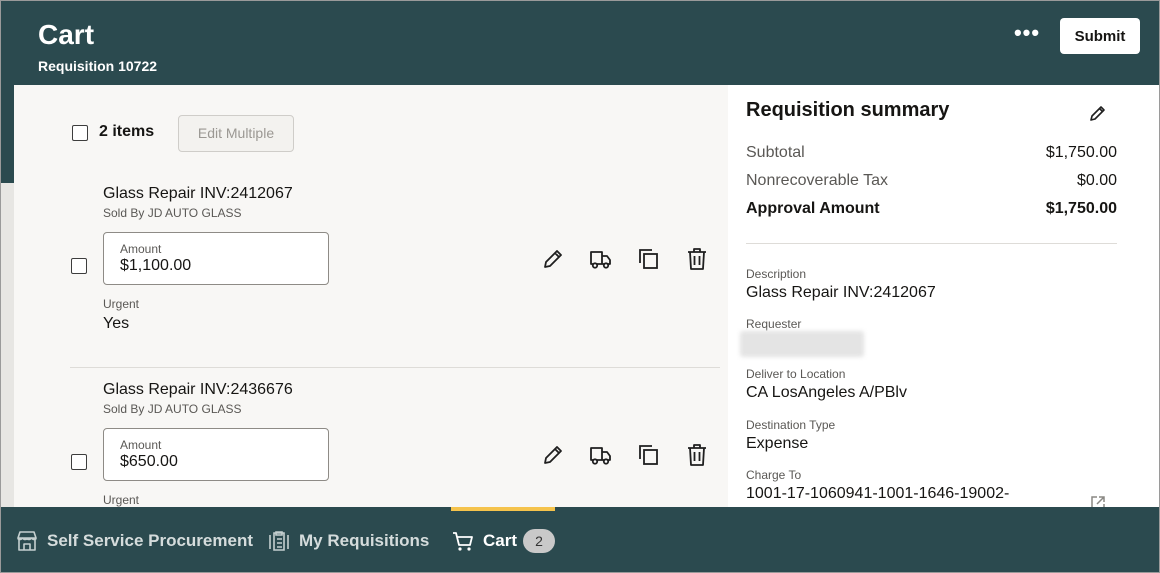 The width and height of the screenshot is (1160, 573). What do you see at coordinates (796, 374) in the screenshot?
I see `deliver-label: Deliver to Location` at bounding box center [796, 374].